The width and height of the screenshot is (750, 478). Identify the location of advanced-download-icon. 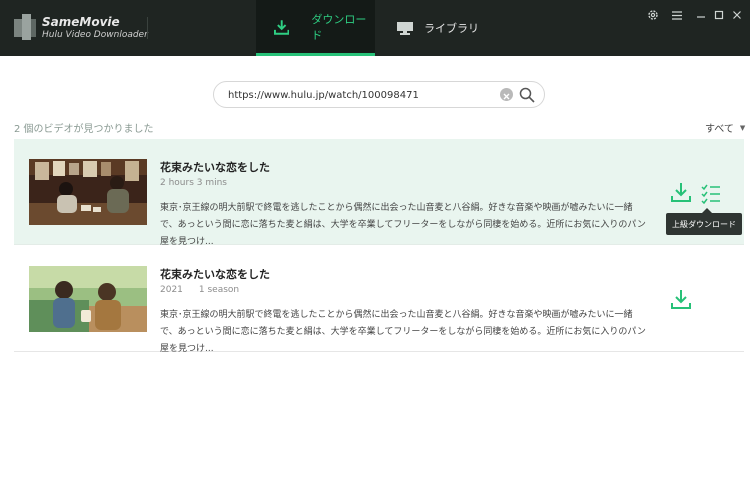
(711, 194).